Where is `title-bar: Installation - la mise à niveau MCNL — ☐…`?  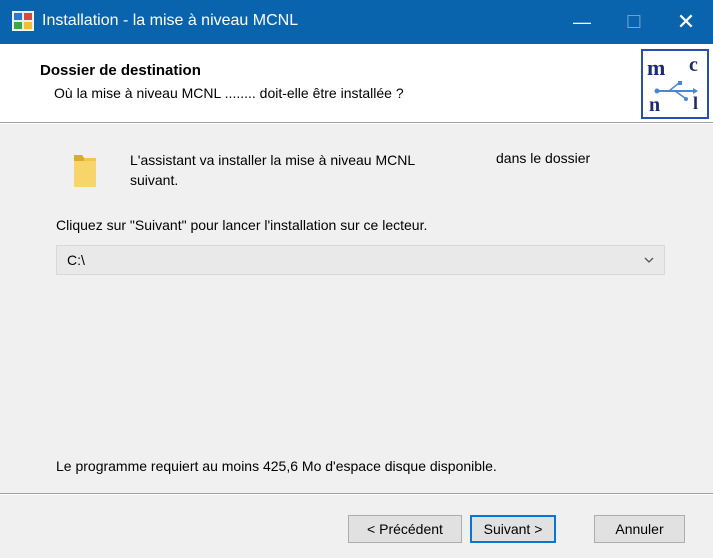
title-bar: Installation - la mise à niveau MCNL — ☐… is located at coordinates (356, 22).